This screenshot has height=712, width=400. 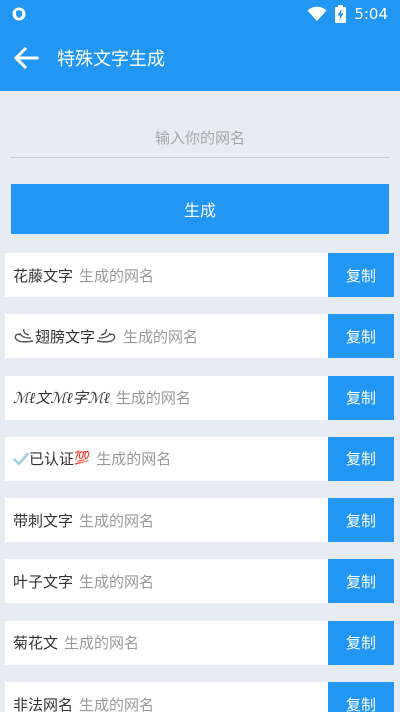 I want to click on page-title: 特殊文字生成, so click(x=111, y=59).